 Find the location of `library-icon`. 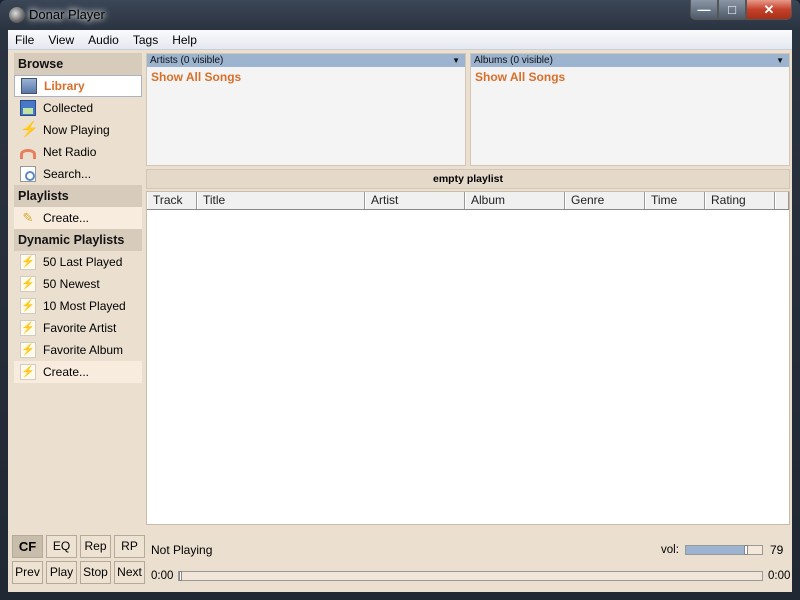

library-icon is located at coordinates (29, 86).